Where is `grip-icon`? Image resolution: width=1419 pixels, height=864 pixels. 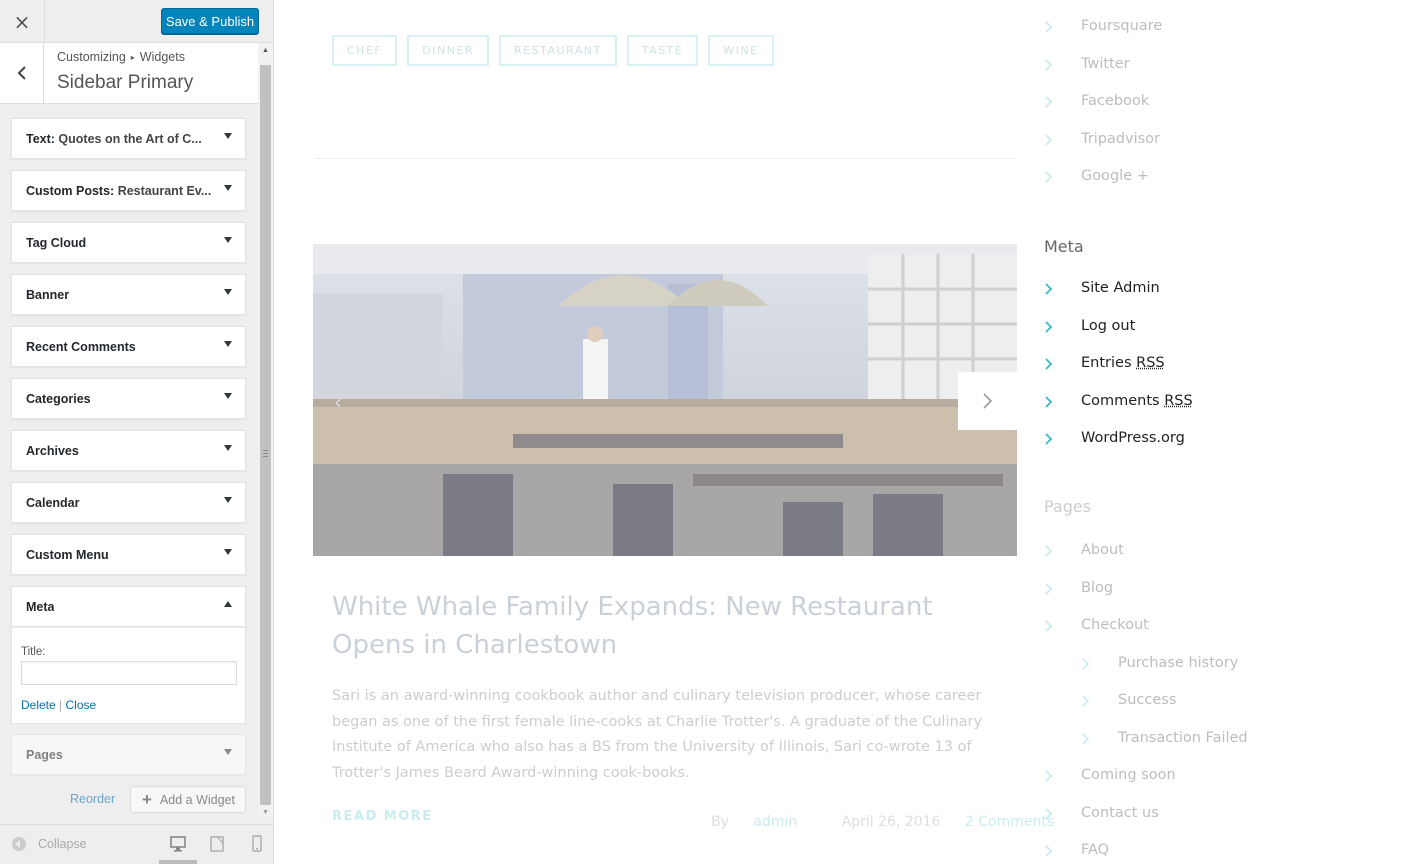 grip-icon is located at coordinates (265, 453).